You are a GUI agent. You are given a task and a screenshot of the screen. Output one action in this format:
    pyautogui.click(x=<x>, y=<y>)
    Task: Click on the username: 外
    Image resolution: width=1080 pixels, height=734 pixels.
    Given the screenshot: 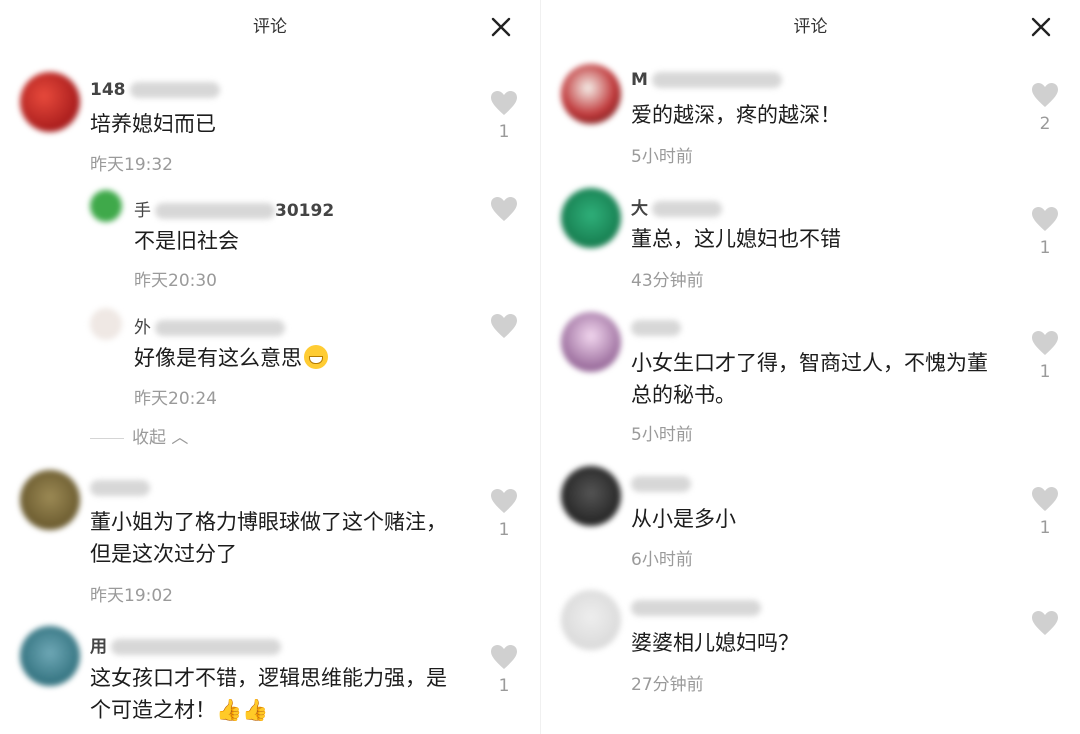 What is the action you would take?
    pyautogui.click(x=209, y=325)
    